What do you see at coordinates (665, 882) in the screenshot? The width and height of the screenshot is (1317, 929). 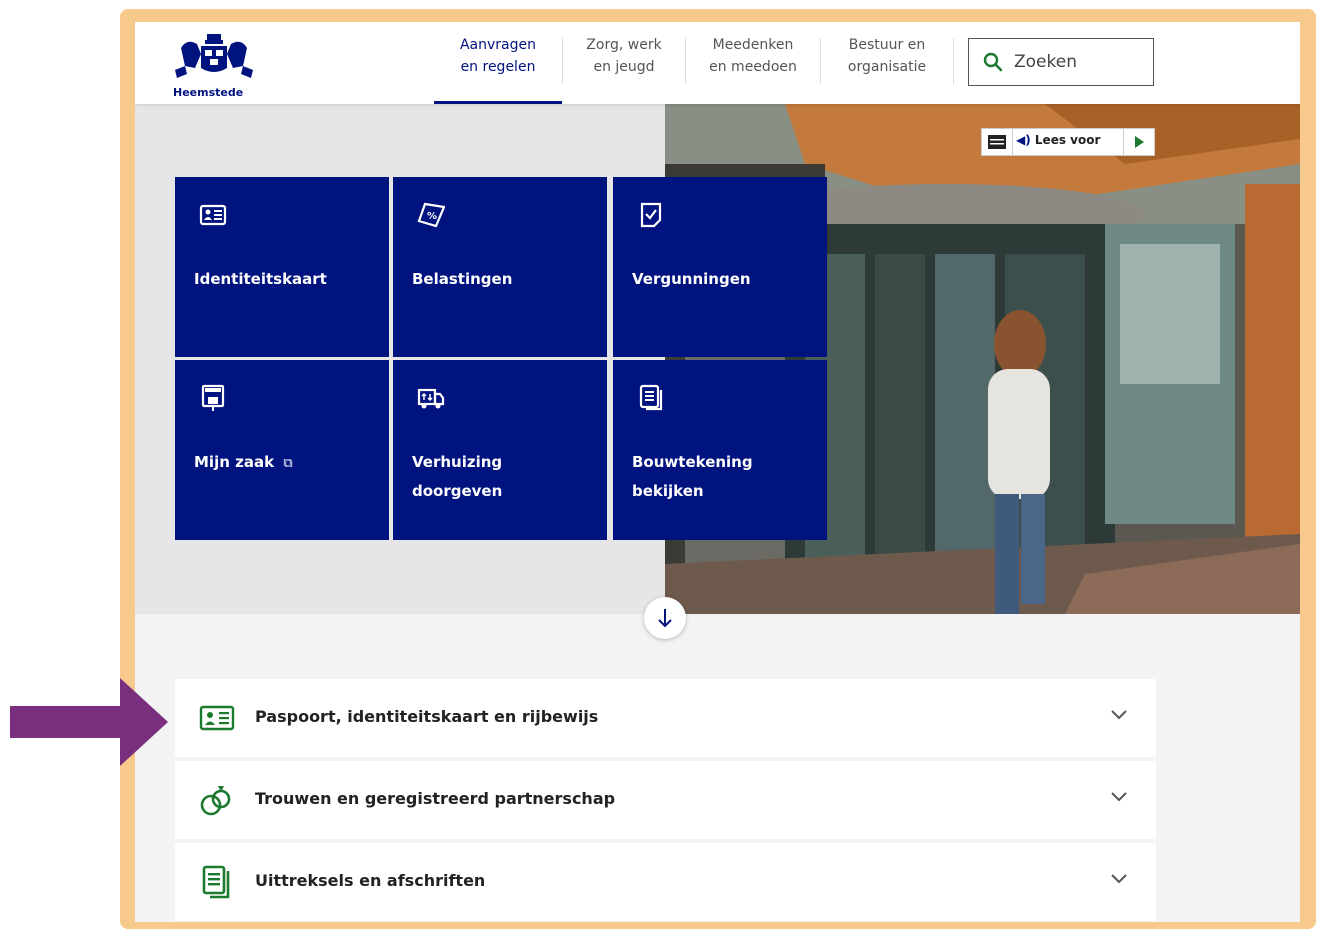 I see `accordion-uittreksels-en-afschriften: Uittreksels en afschriften` at bounding box center [665, 882].